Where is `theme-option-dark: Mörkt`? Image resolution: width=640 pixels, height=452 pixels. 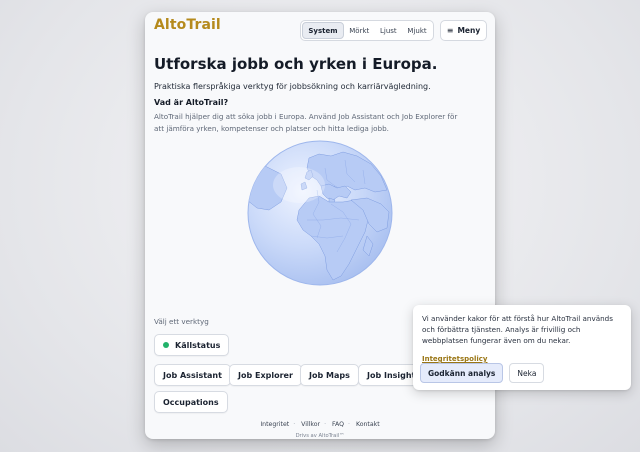
theme-option-dark: Mörkt is located at coordinates (359, 30).